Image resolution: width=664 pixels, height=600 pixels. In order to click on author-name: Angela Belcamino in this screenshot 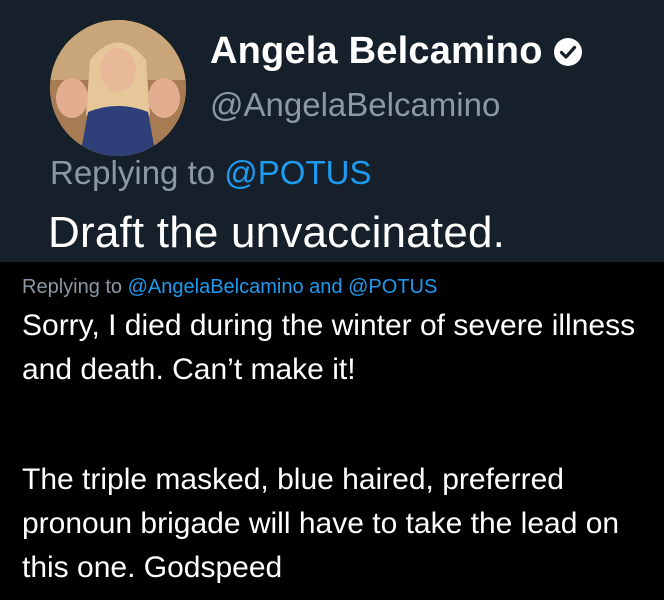, I will do `click(376, 51)`.